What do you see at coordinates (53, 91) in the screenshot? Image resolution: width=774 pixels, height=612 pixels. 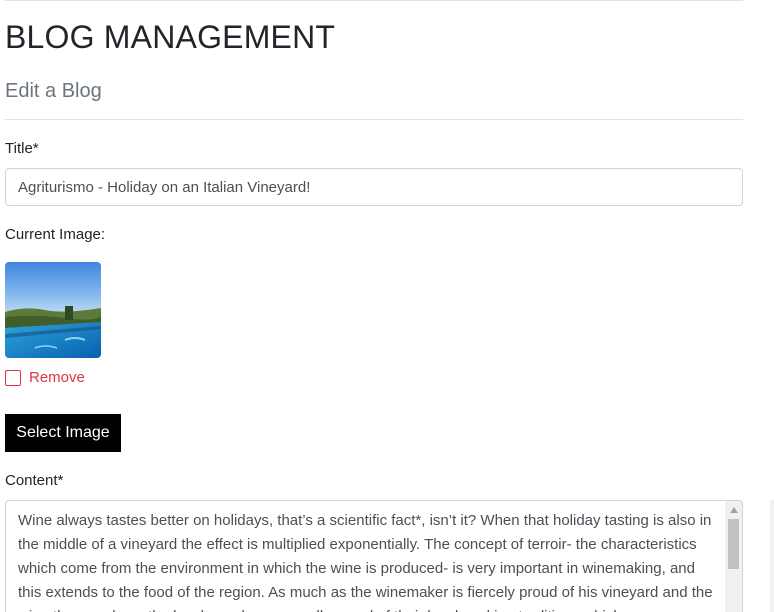 I see `page-subtitle: Edit a Blog` at bounding box center [53, 91].